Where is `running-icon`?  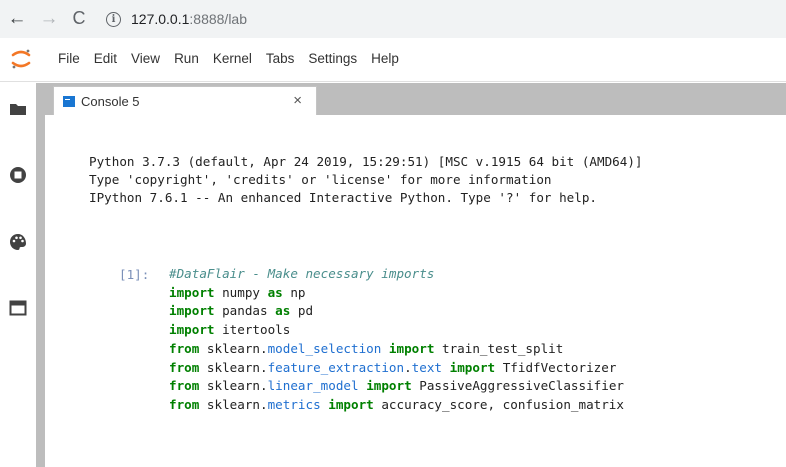
running-icon is located at coordinates (18, 175).